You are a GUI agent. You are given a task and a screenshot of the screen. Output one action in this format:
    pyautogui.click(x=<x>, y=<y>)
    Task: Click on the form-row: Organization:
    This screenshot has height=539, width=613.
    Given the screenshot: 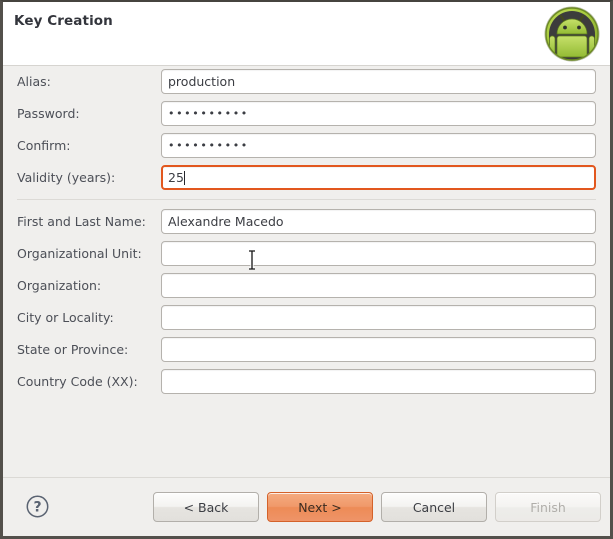 What is the action you would take?
    pyautogui.click(x=306, y=286)
    